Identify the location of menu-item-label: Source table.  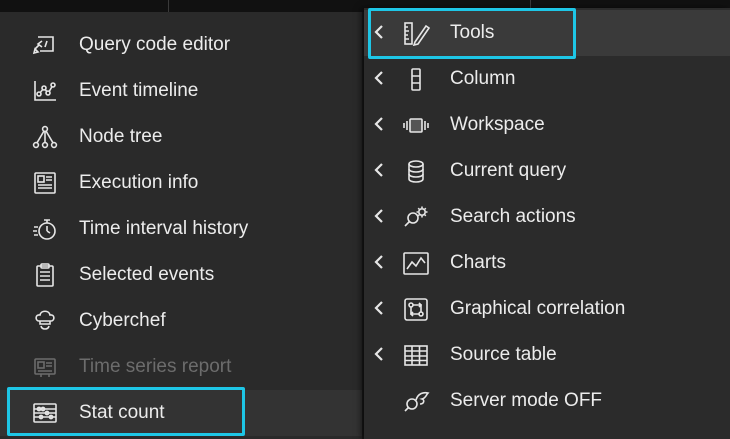
(503, 354).